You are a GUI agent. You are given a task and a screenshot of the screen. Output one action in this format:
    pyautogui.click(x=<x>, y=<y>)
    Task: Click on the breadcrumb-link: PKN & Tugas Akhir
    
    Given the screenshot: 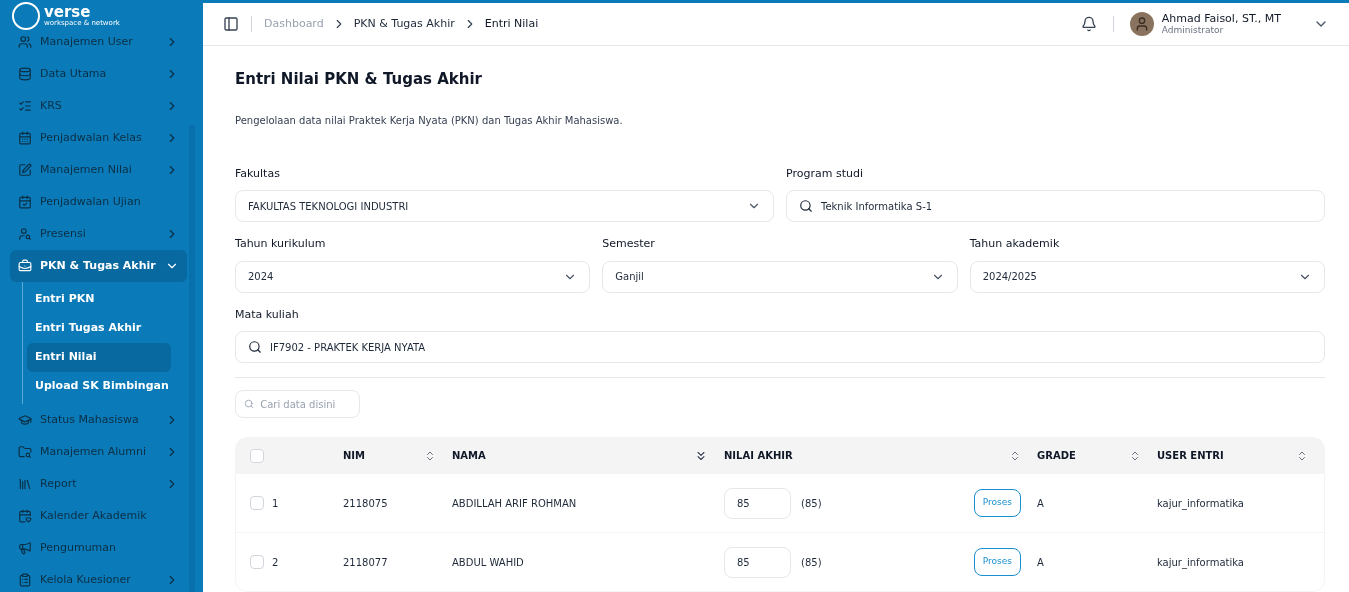 What is the action you would take?
    pyautogui.click(x=404, y=24)
    